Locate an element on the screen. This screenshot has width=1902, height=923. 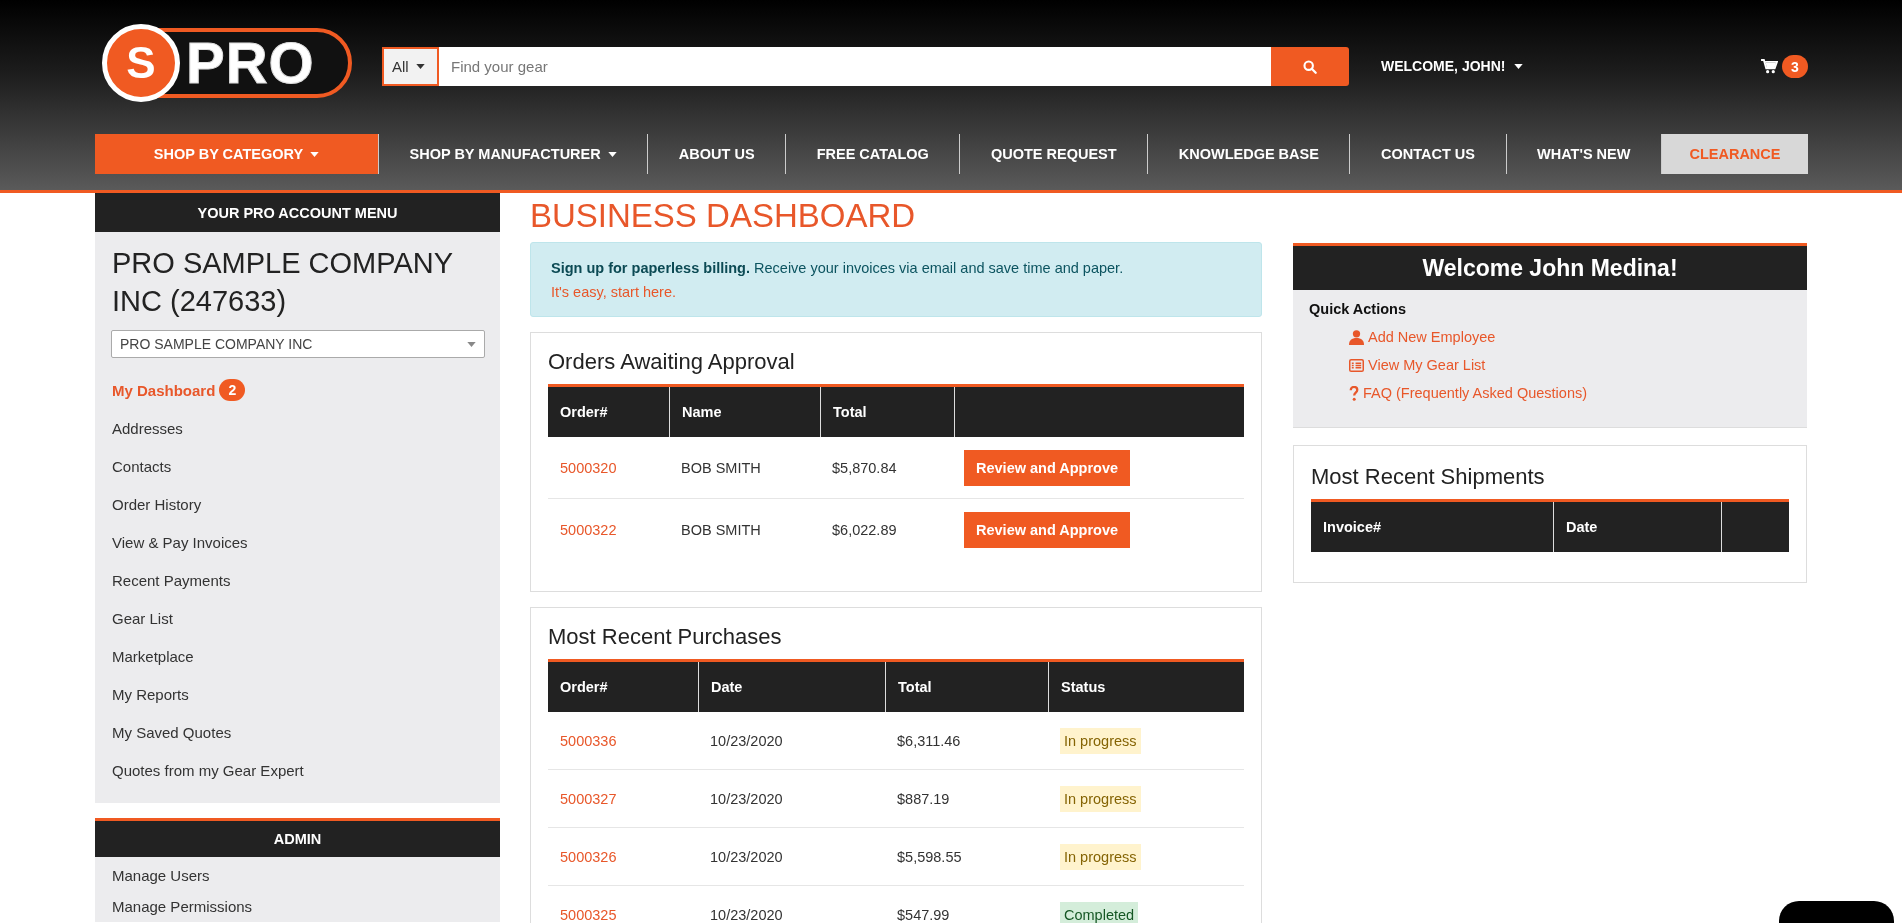
welcome-header: Welcome John Medina! is located at coordinates (1550, 268).